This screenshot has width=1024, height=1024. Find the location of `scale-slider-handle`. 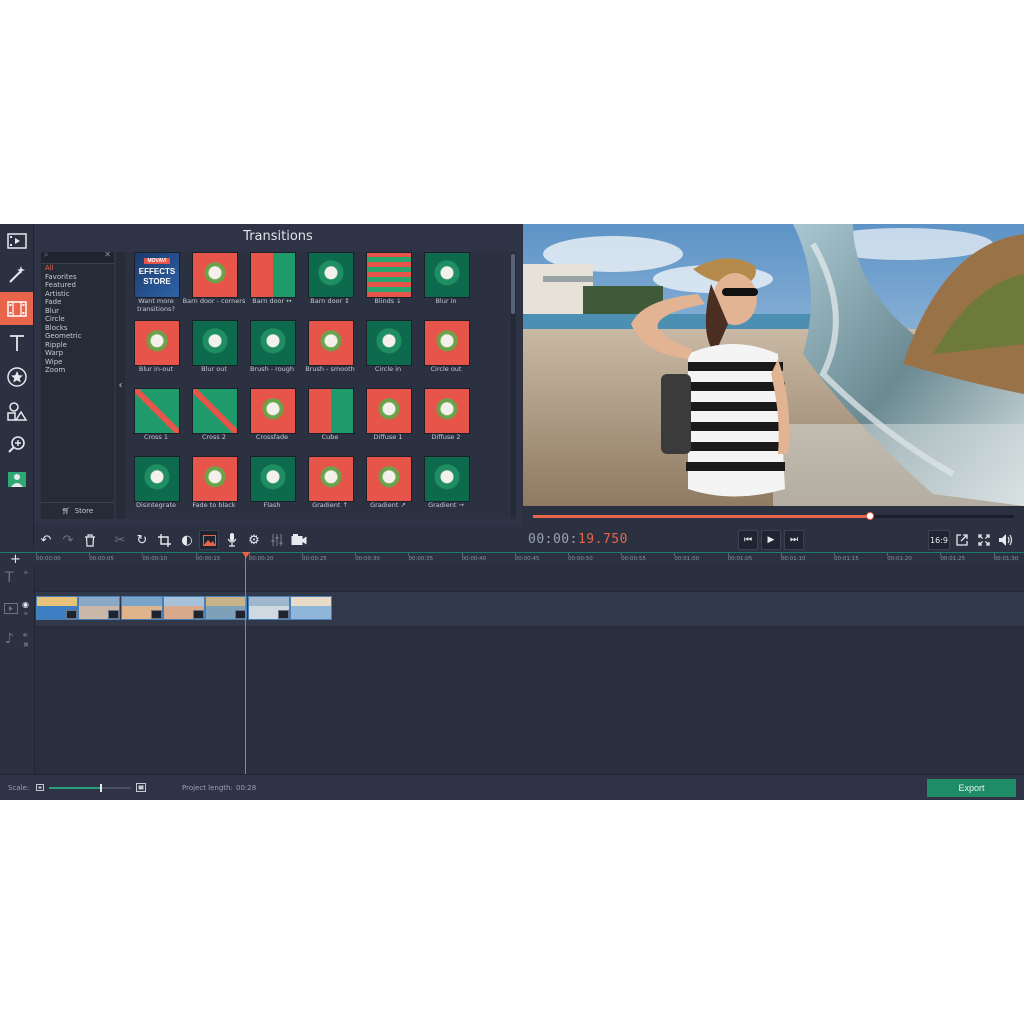

scale-slider-handle is located at coordinates (100, 788).